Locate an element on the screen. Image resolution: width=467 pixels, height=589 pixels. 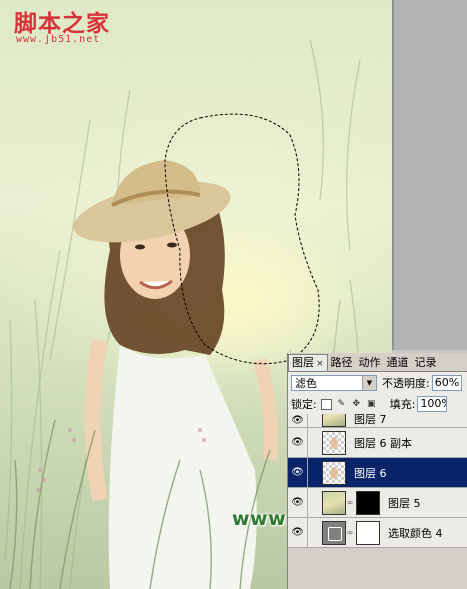
adjustment-layer-icon is located at coordinates (334, 532).